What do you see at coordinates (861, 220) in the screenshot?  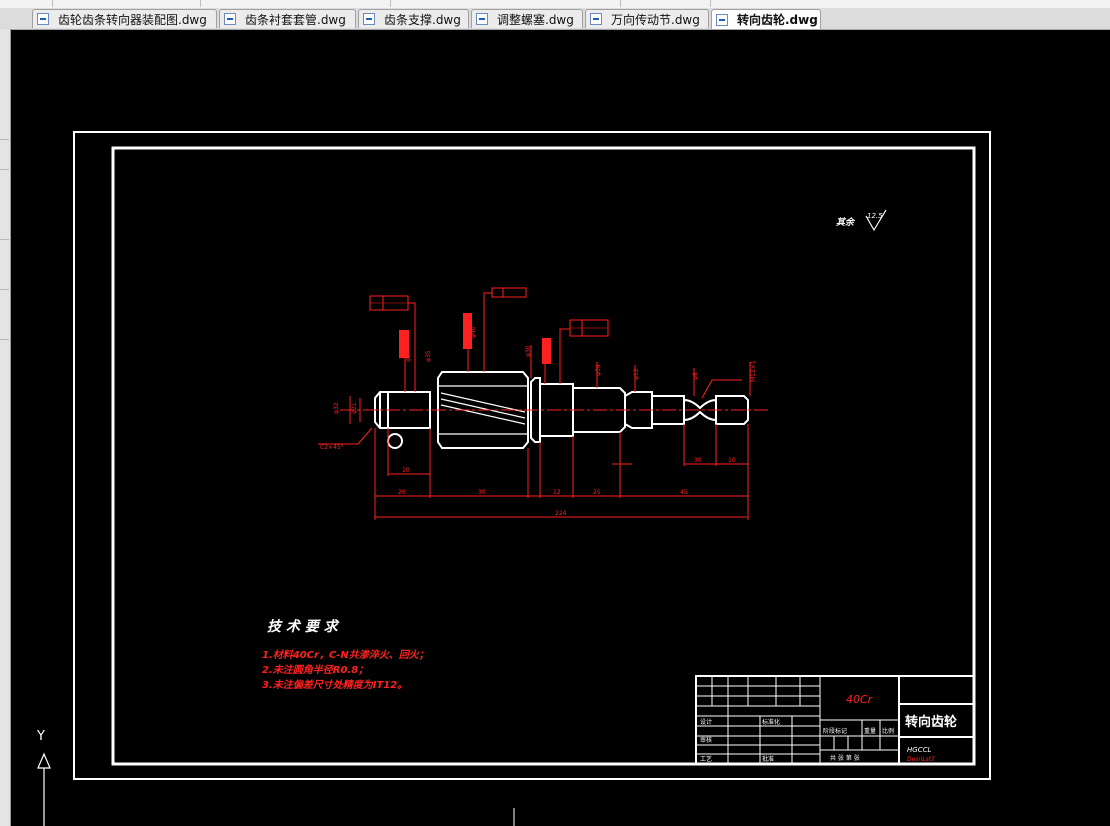 I see `surface-roughness-note: 其余 12.5` at bounding box center [861, 220].